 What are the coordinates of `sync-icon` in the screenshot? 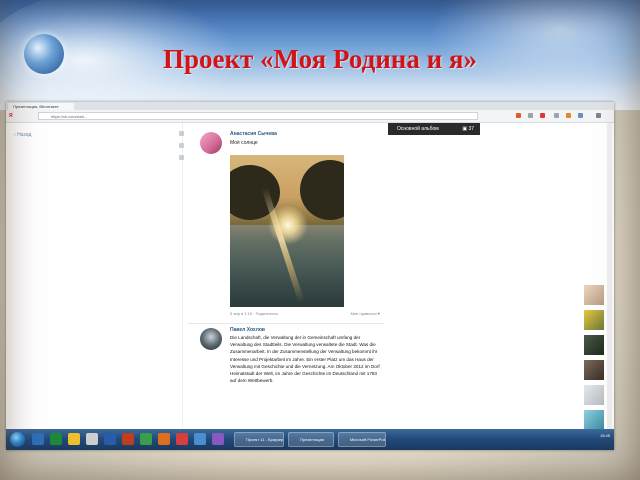 It's located at (556, 115).